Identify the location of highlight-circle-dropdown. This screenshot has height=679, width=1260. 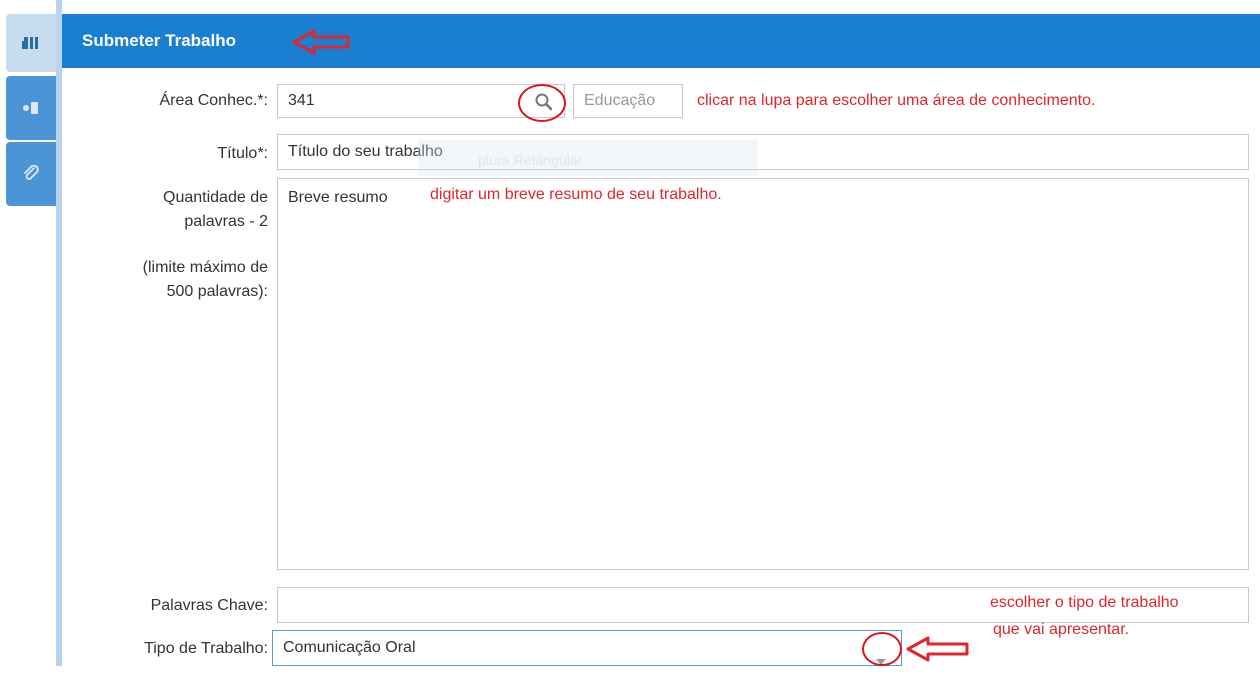
(882, 649).